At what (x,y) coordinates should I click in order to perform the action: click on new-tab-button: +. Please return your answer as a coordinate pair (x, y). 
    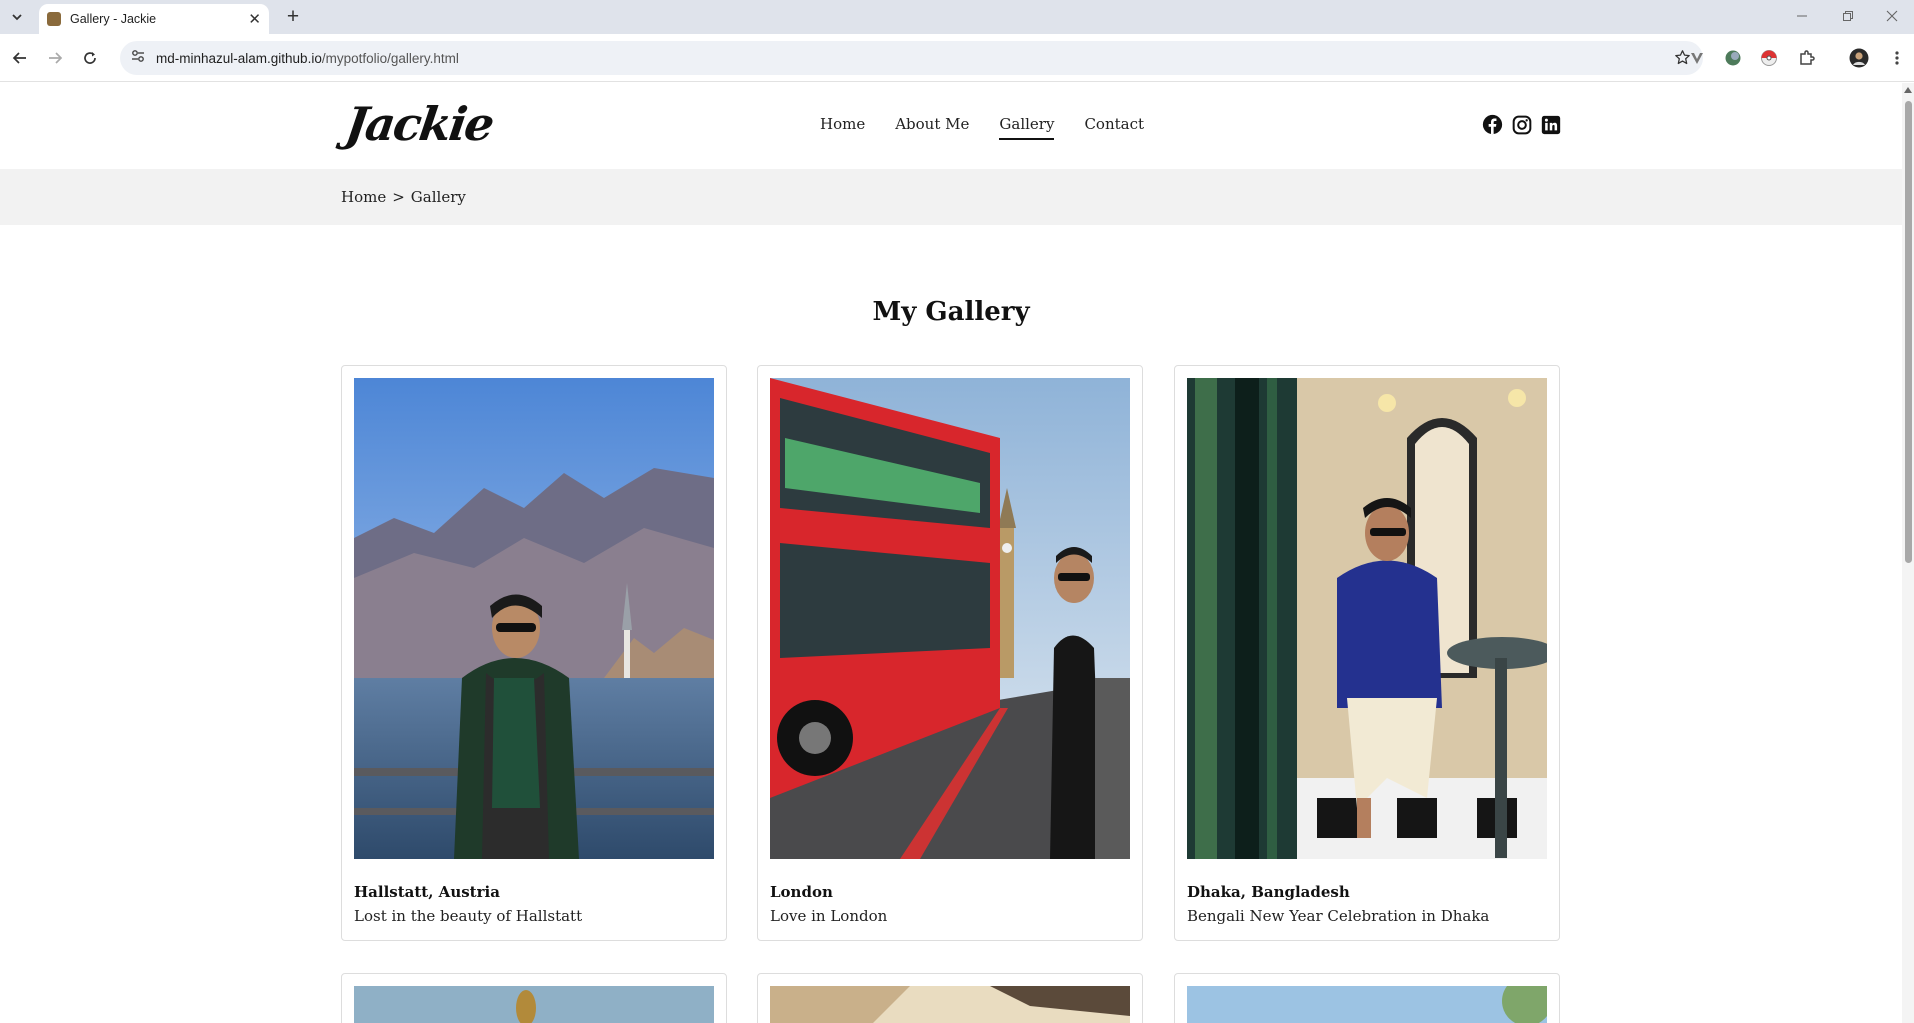
    Looking at the image, I should click on (293, 17).